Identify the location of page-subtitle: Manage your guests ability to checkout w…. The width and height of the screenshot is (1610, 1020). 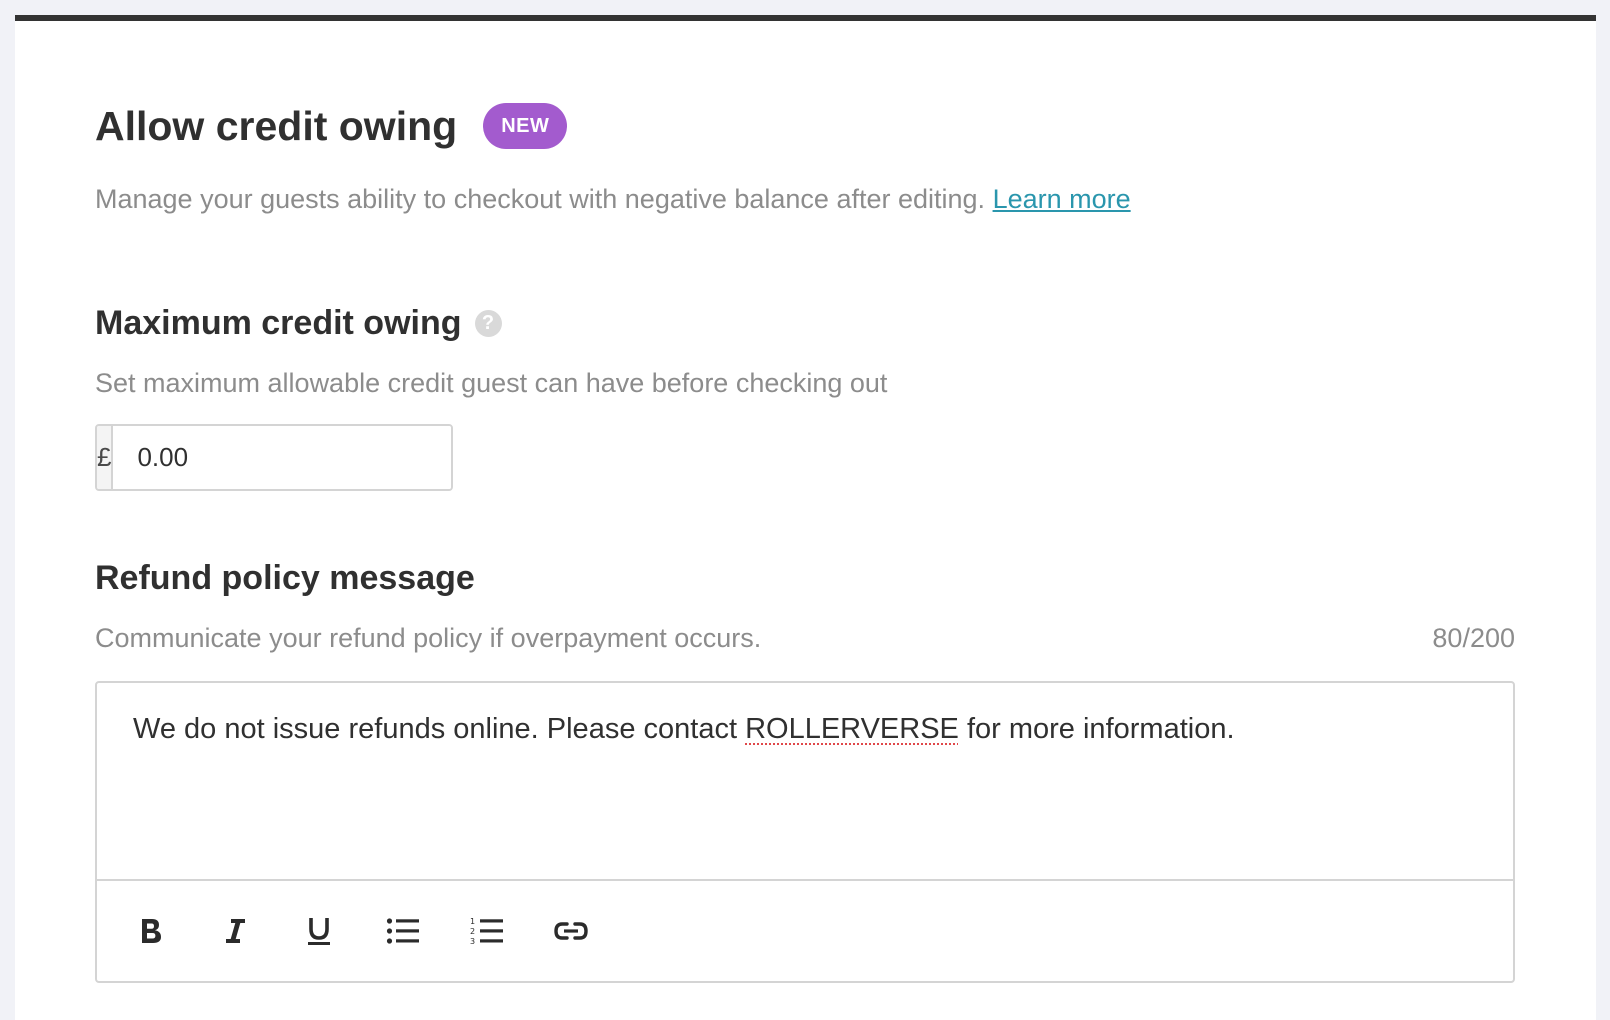
(613, 199).